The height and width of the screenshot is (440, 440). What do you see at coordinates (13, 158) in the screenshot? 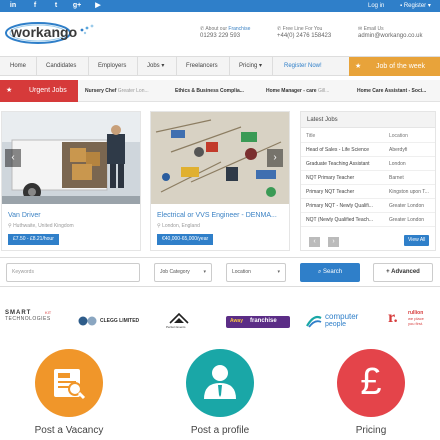
I see `slider-prev-arrow: ‹` at bounding box center [13, 158].